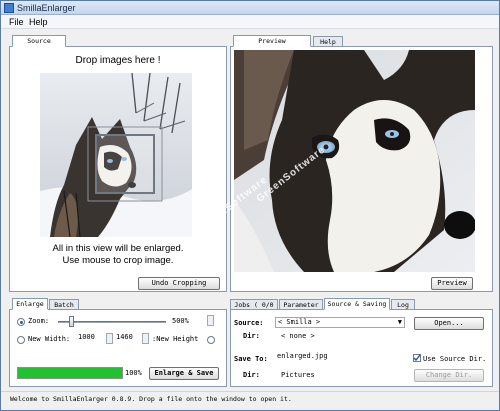  What do you see at coordinates (272, 41) in the screenshot?
I see `tab-preview: Preview` at bounding box center [272, 41].